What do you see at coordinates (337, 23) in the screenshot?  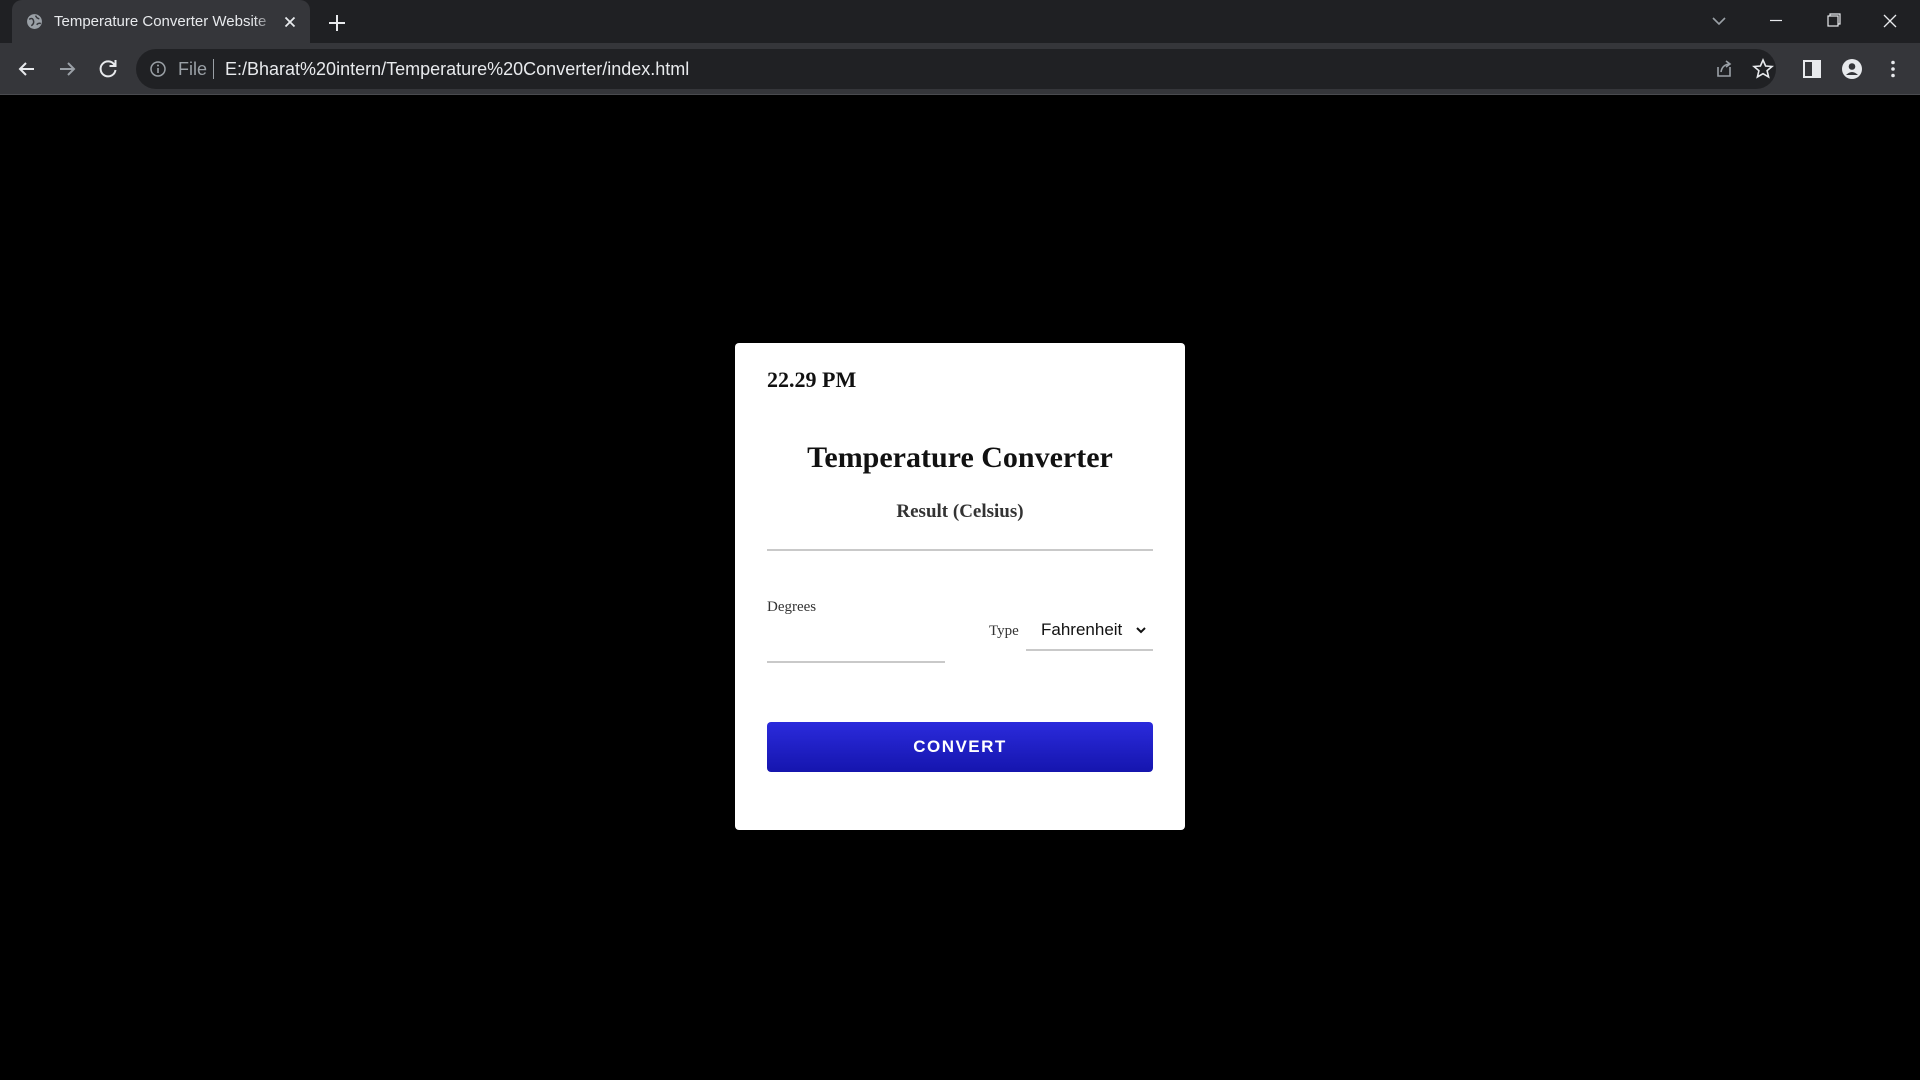 I see `new-tab-icon` at bounding box center [337, 23].